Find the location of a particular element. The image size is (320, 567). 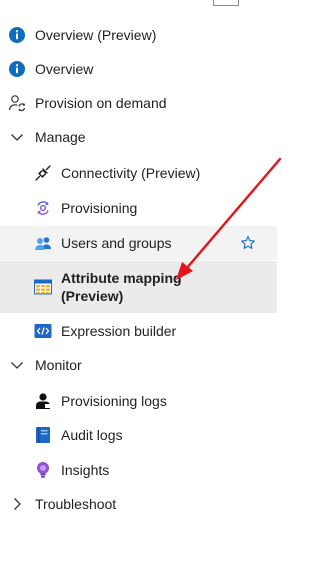

nav-item-audit-logs: Audit logs is located at coordinates (138, 435).